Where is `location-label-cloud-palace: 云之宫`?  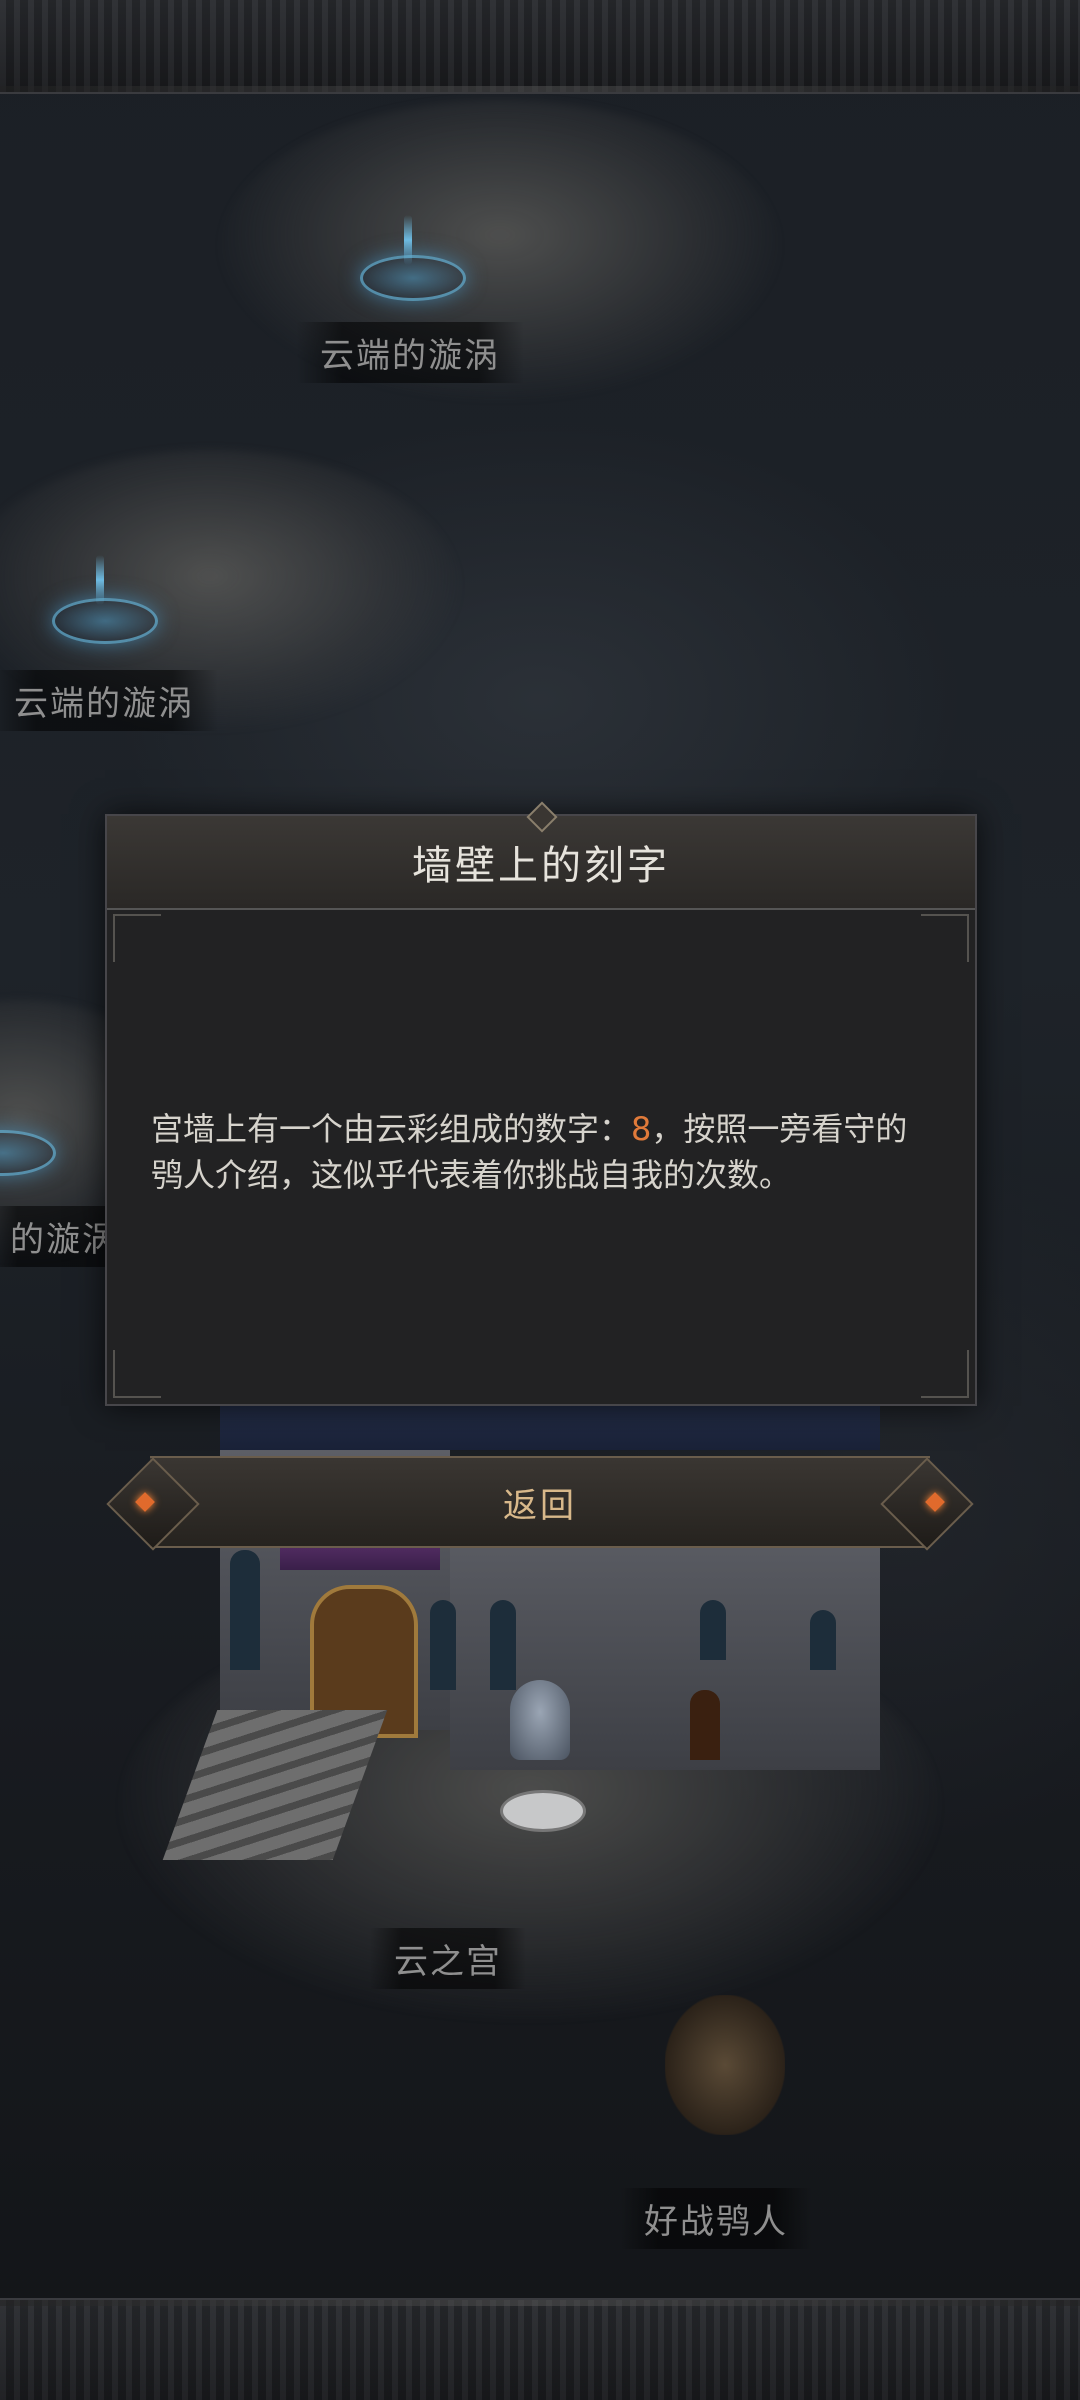
location-label-cloud-palace: 云之宫 is located at coordinates (448, 1958).